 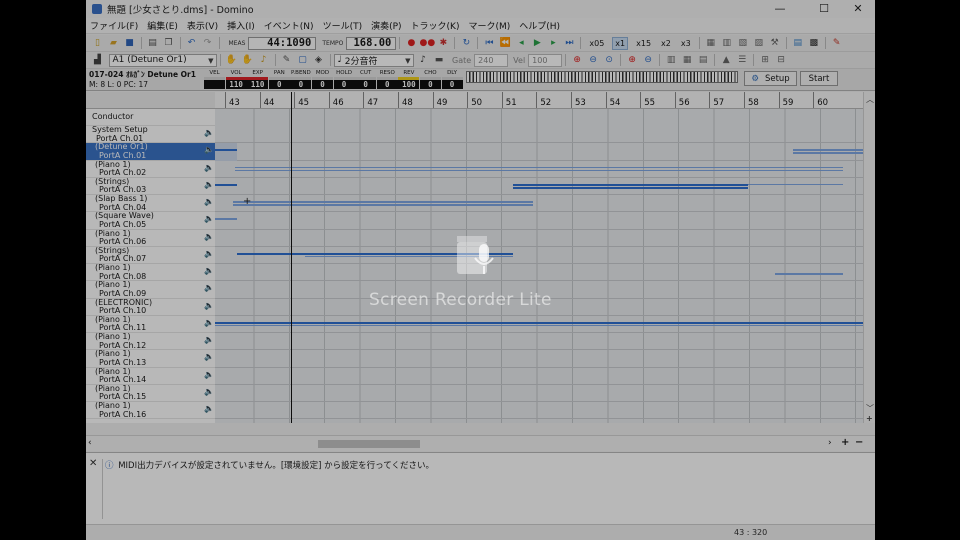 I want to click on menu-view: 表示(V), so click(x=202, y=25).